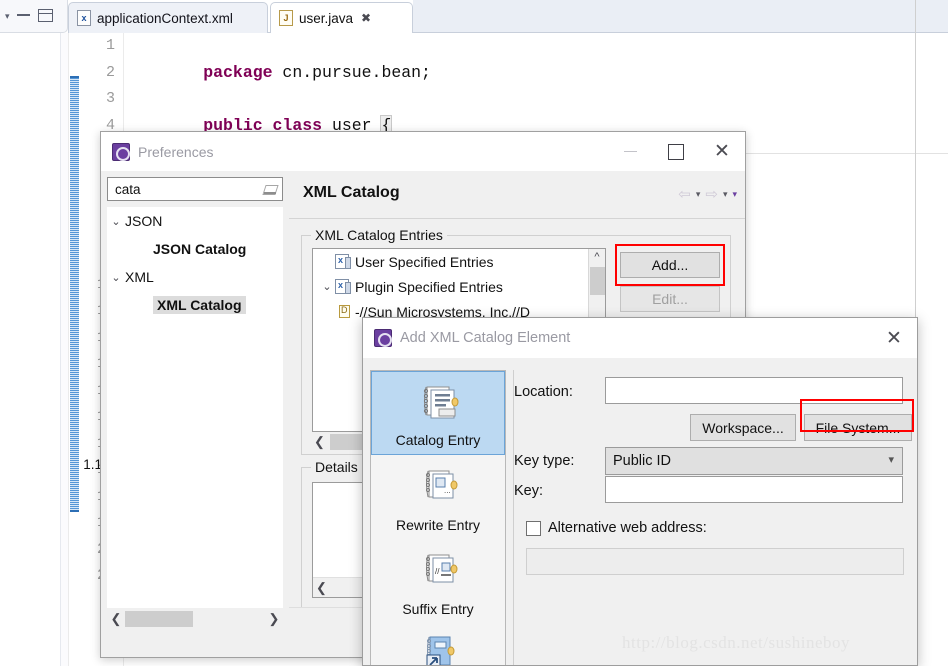 Image resolution: width=948 pixels, height=666 pixels. I want to click on editor-top-bar: ▾ x applicationContext.xml J user.java ✖, so click(474, 17).